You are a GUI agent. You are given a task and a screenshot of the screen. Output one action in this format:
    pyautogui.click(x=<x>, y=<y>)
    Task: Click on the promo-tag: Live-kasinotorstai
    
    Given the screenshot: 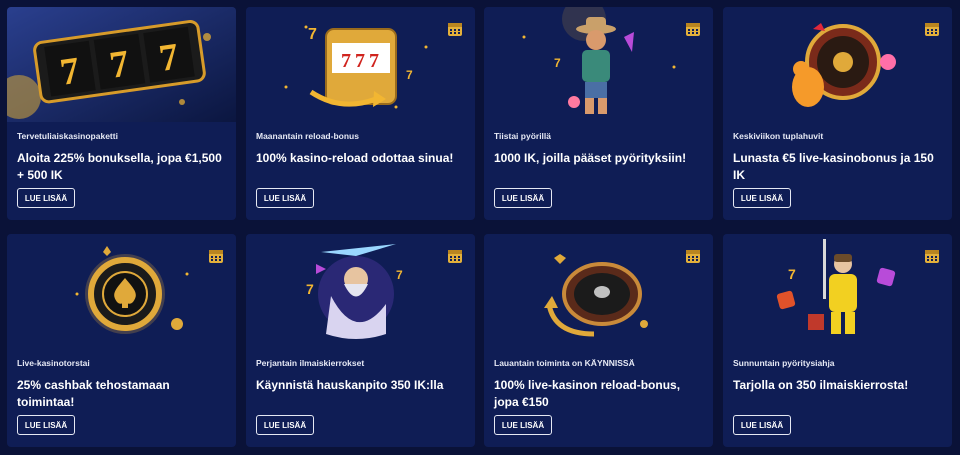 What is the action you would take?
    pyautogui.click(x=53, y=363)
    